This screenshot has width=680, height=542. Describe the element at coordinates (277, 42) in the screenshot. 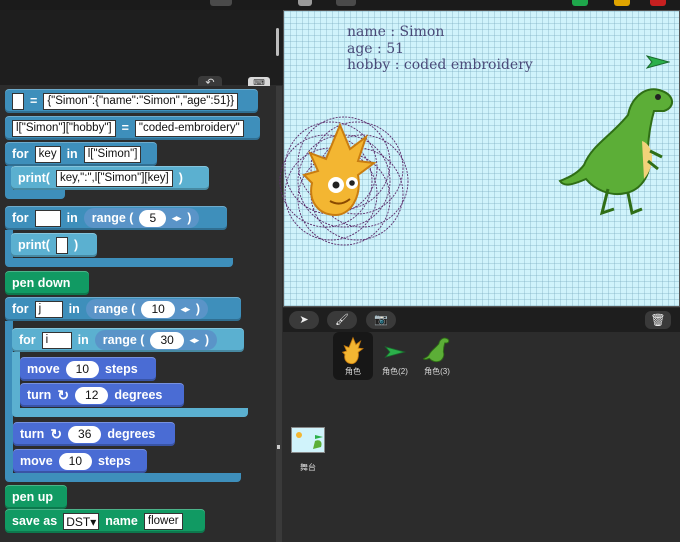

I see `pane-resize-grip` at that location.